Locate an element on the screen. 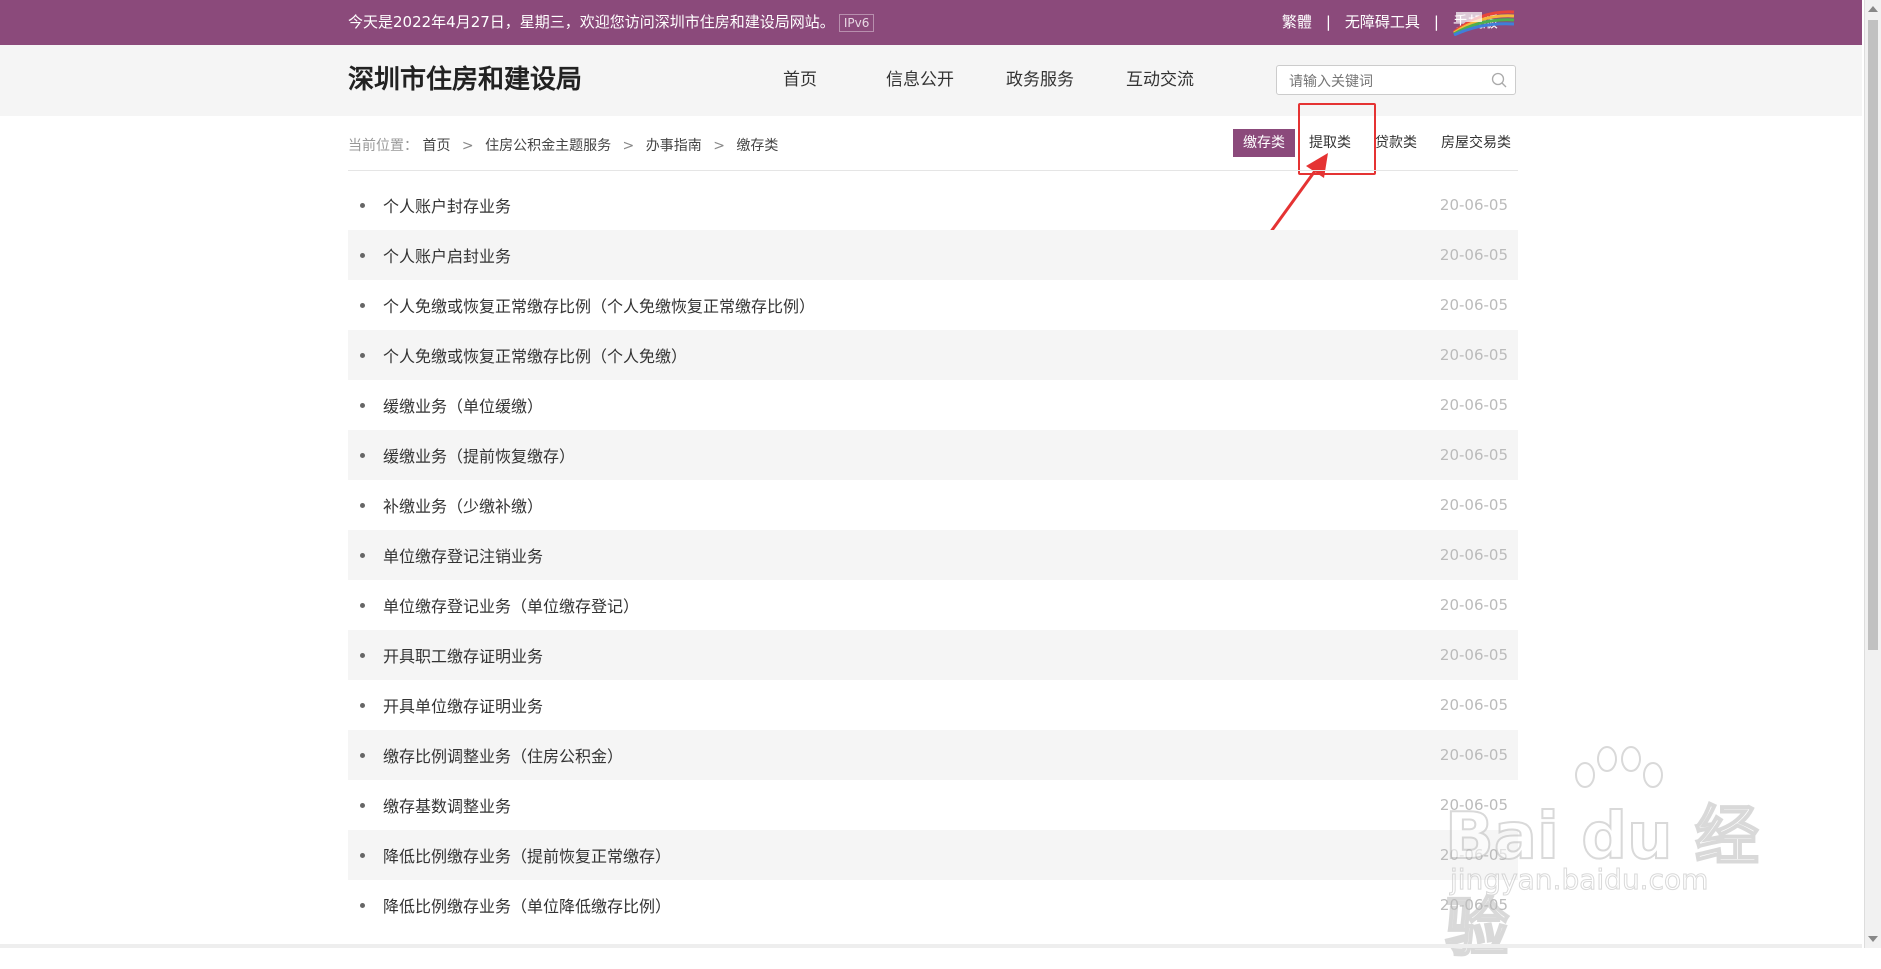 The height and width of the screenshot is (969, 1881). list-item: 个人账户封存业务 20-06-05 is located at coordinates (933, 205).